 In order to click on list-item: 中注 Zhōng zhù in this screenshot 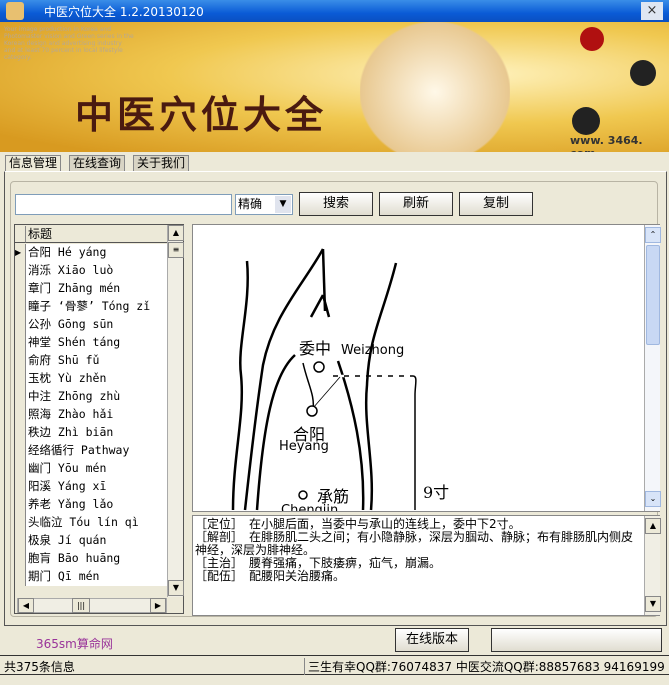, I will do `click(91, 397)`.